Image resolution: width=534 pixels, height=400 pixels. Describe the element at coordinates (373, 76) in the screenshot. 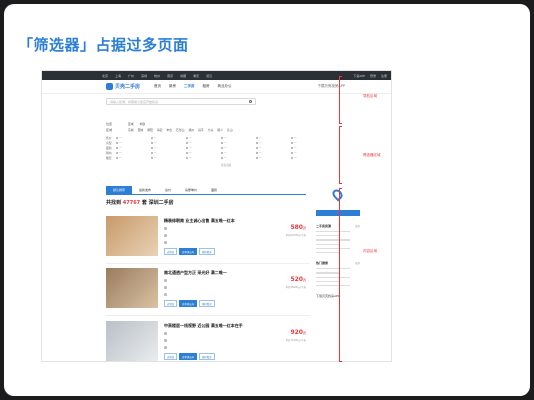

I see `top-bar-link: 登录` at that location.